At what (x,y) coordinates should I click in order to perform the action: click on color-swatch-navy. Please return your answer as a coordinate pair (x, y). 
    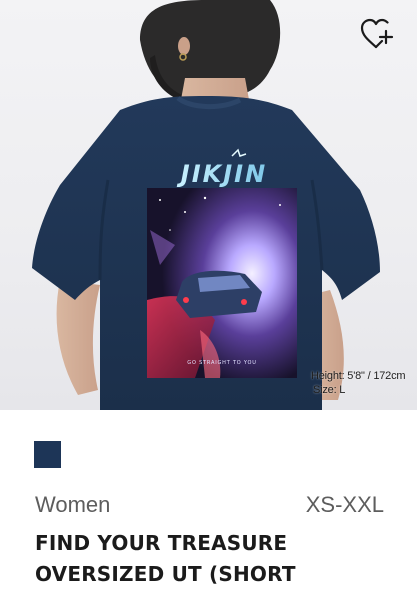
    Looking at the image, I should click on (47, 454).